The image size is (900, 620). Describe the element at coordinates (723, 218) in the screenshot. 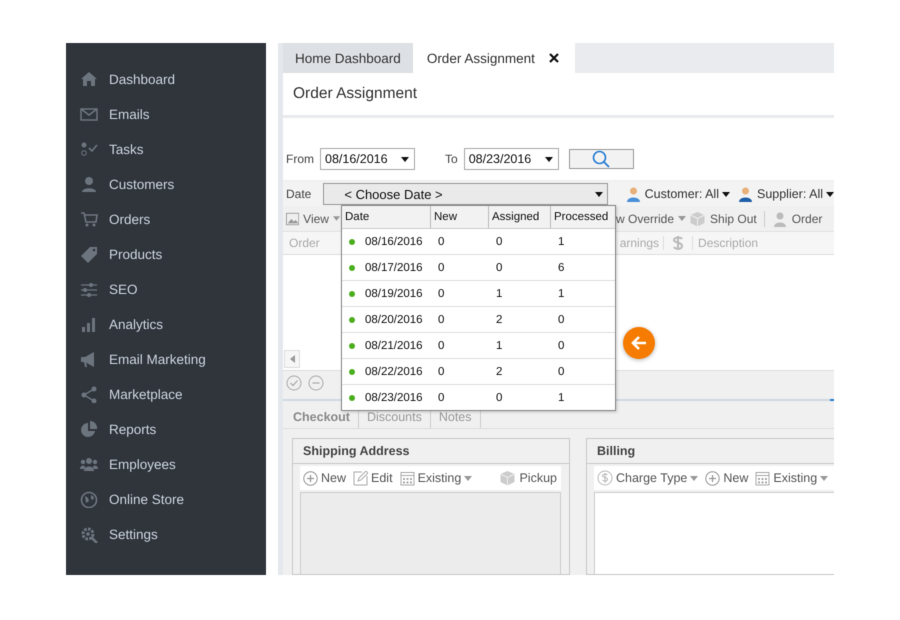

I see `ship-out-button: Ship Out` at that location.